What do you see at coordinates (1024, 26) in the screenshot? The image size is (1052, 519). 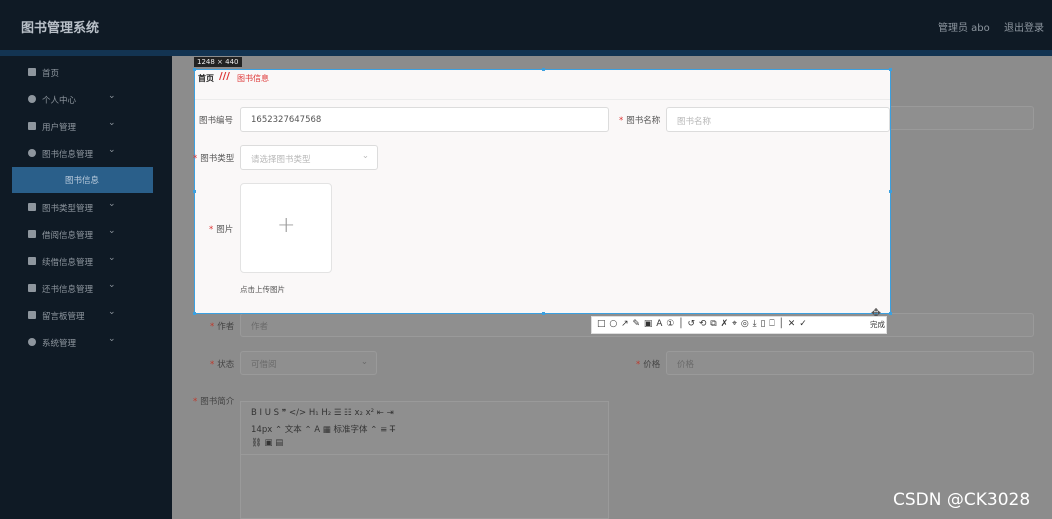 I see `logout-link: 退出登录` at bounding box center [1024, 26].